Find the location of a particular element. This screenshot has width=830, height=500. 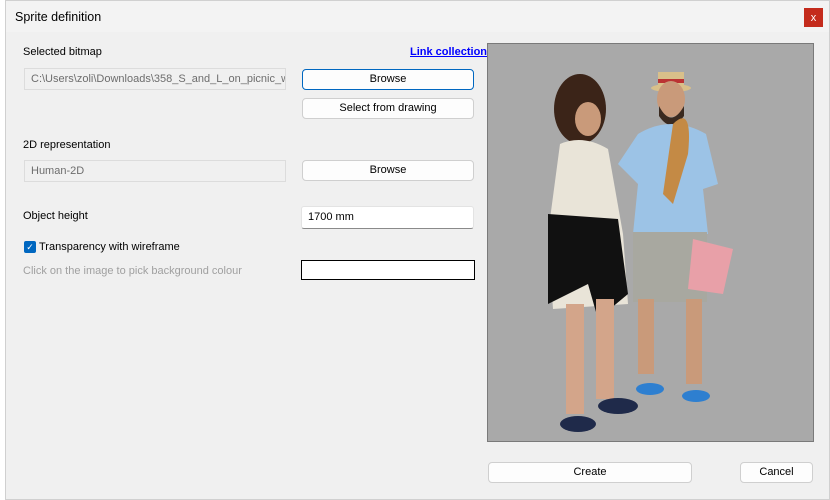

create-button: Create is located at coordinates (590, 472).